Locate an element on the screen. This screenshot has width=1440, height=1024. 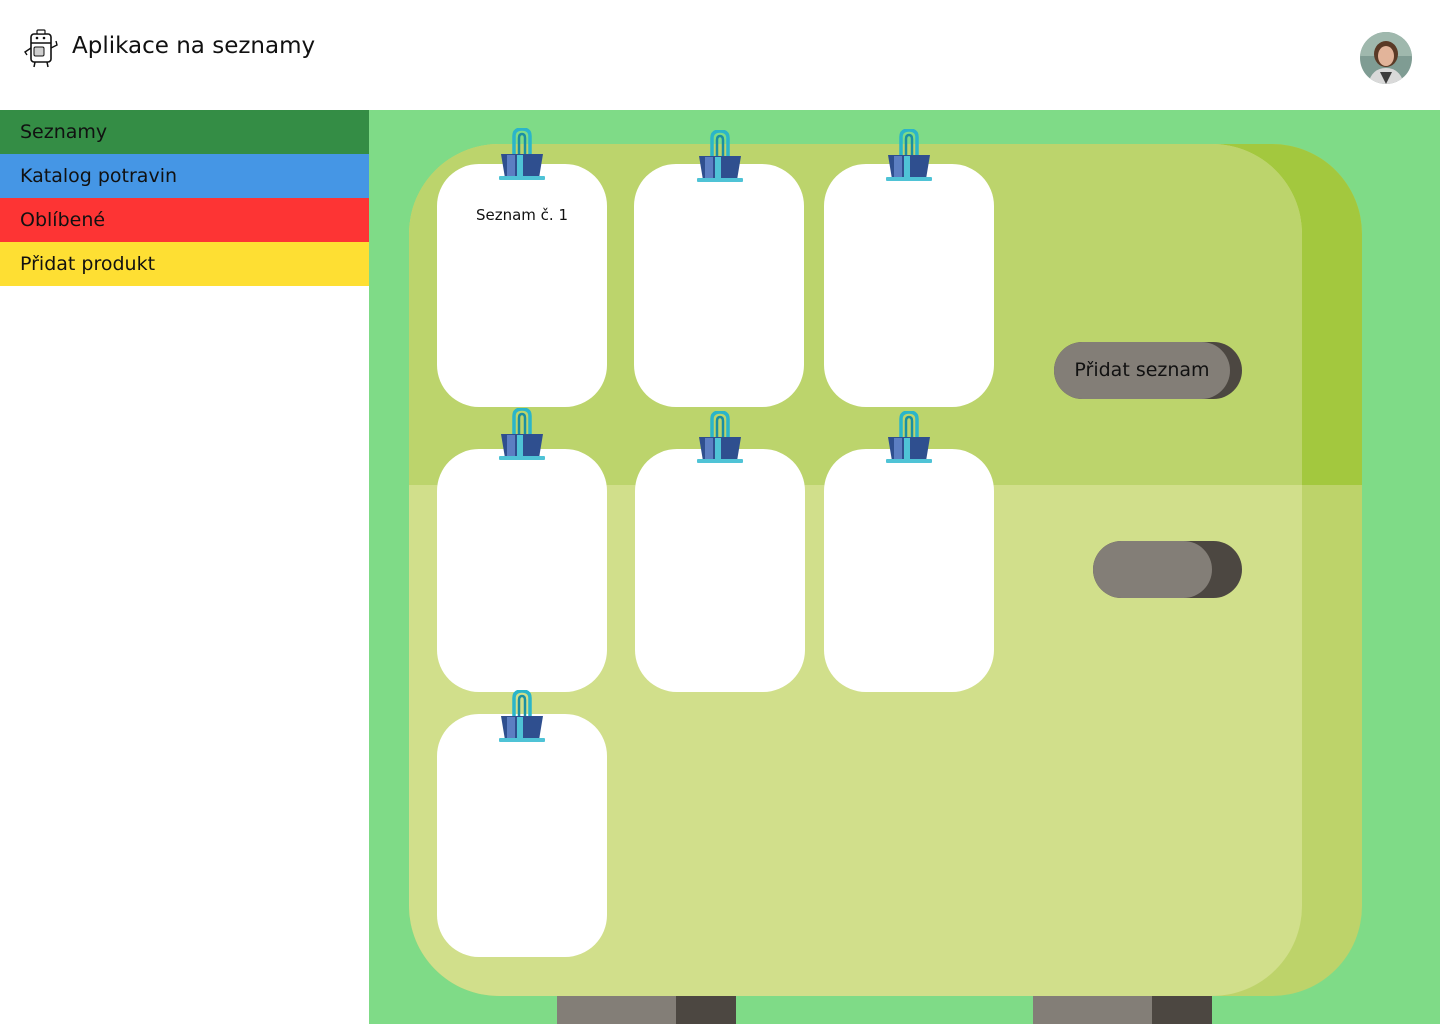
sidebar-item-label: Oblíbené is located at coordinates (63, 220).